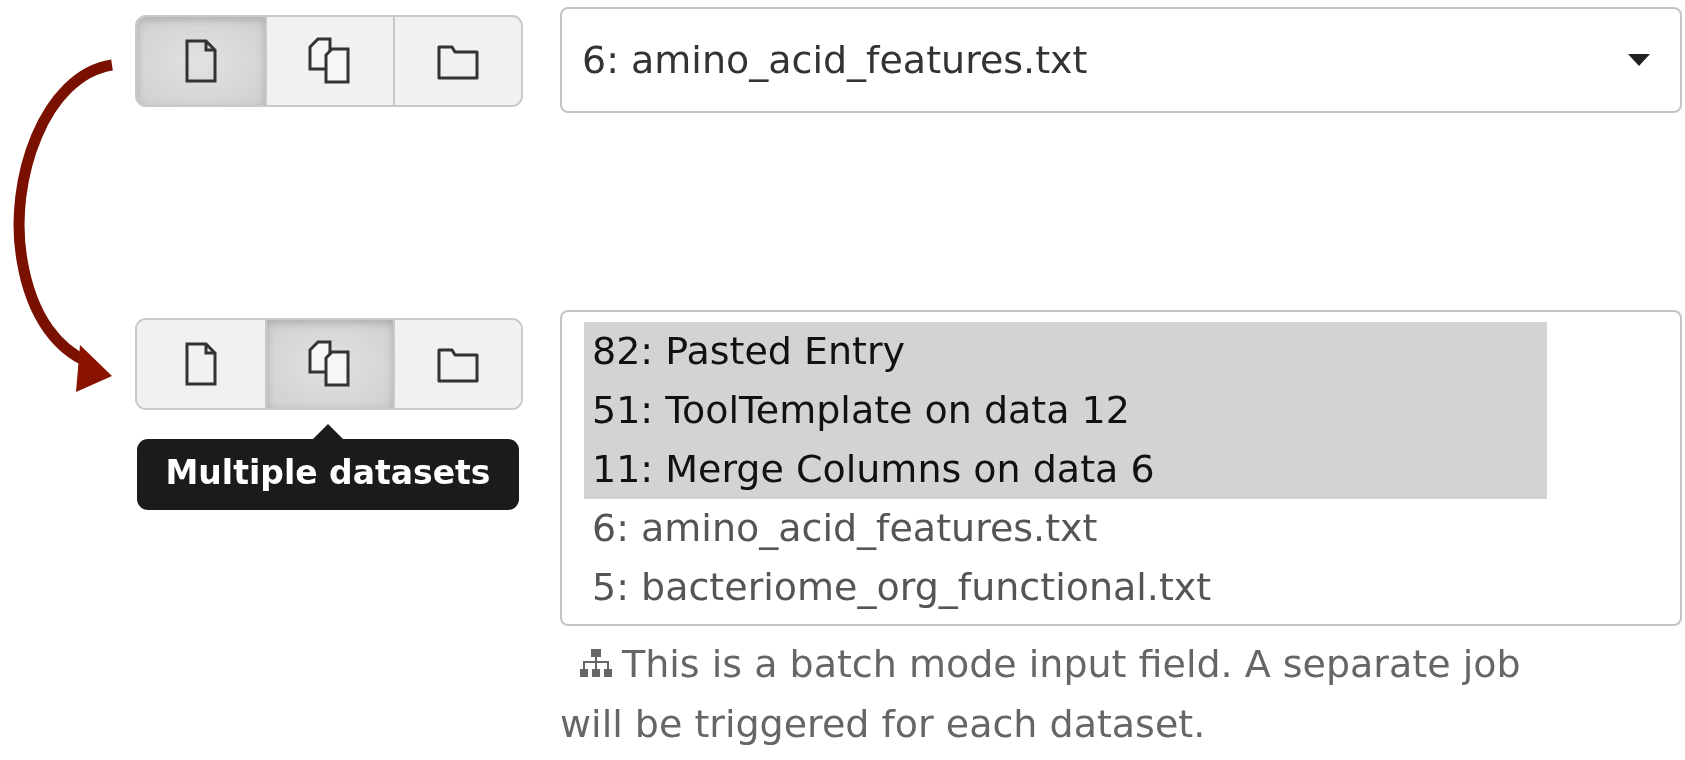  I want to click on dataset-option: 5: bacteriome_org_functional.txt, so click(1065, 587).